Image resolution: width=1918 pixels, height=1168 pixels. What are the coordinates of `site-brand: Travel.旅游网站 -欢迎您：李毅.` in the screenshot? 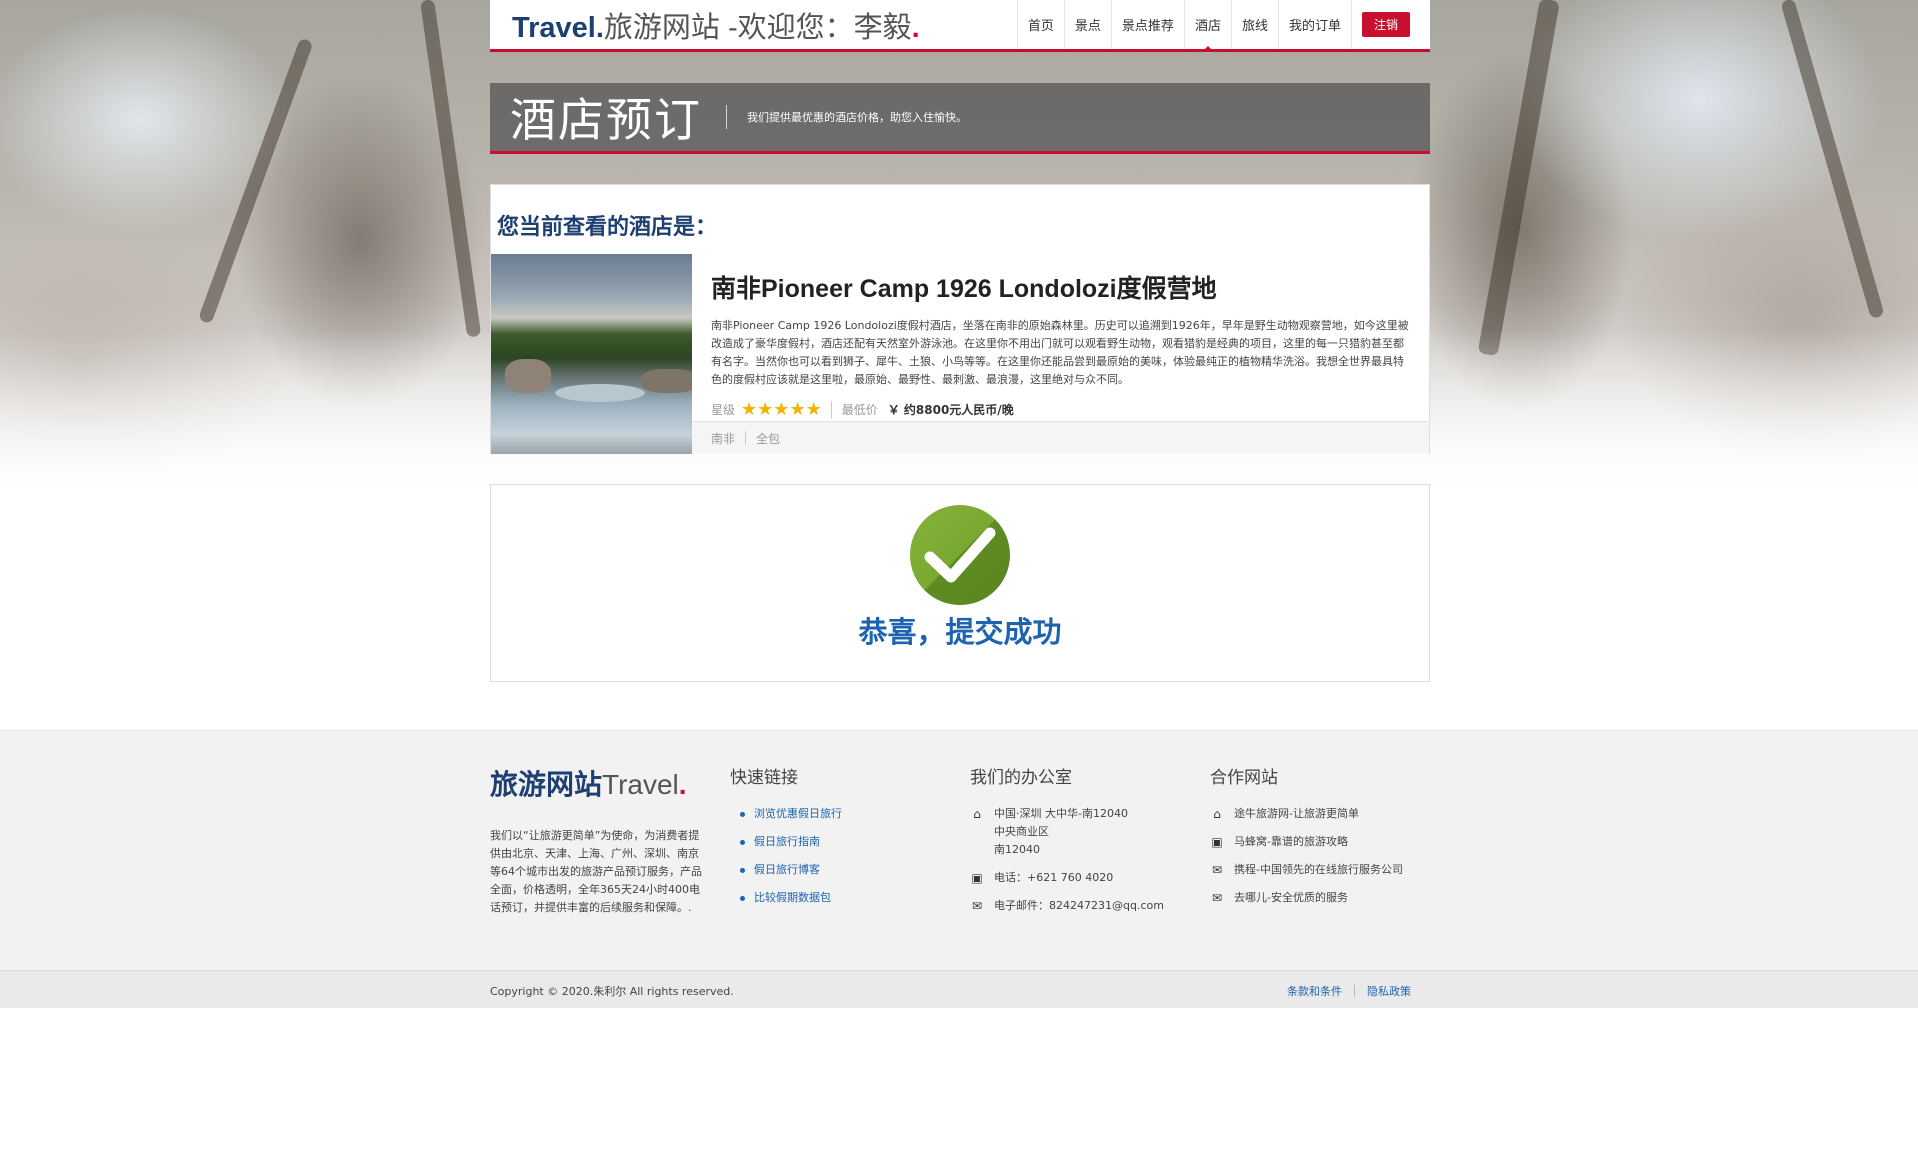 It's located at (705, 25).